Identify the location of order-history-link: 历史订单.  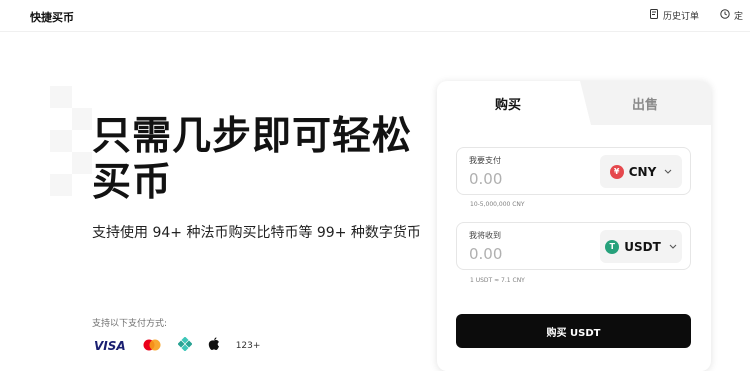
(674, 15).